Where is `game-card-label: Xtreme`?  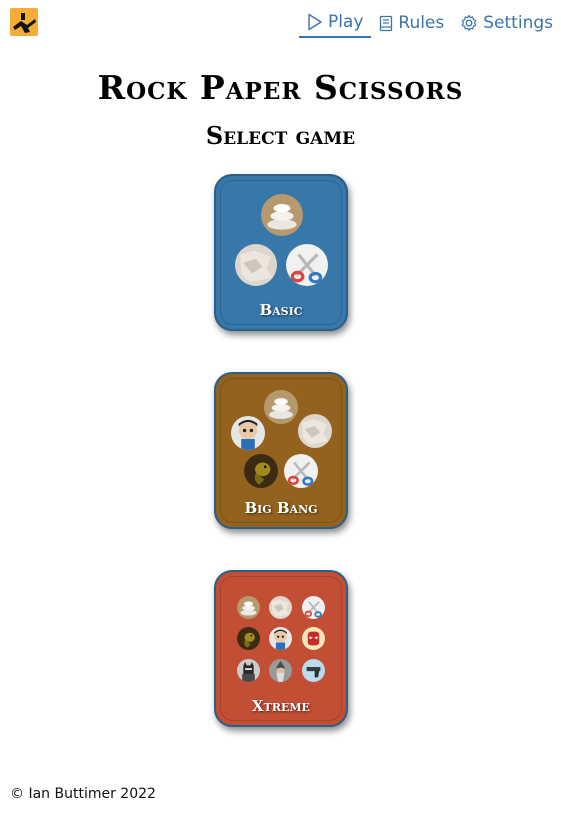
game-card-label: Xtreme is located at coordinates (281, 706).